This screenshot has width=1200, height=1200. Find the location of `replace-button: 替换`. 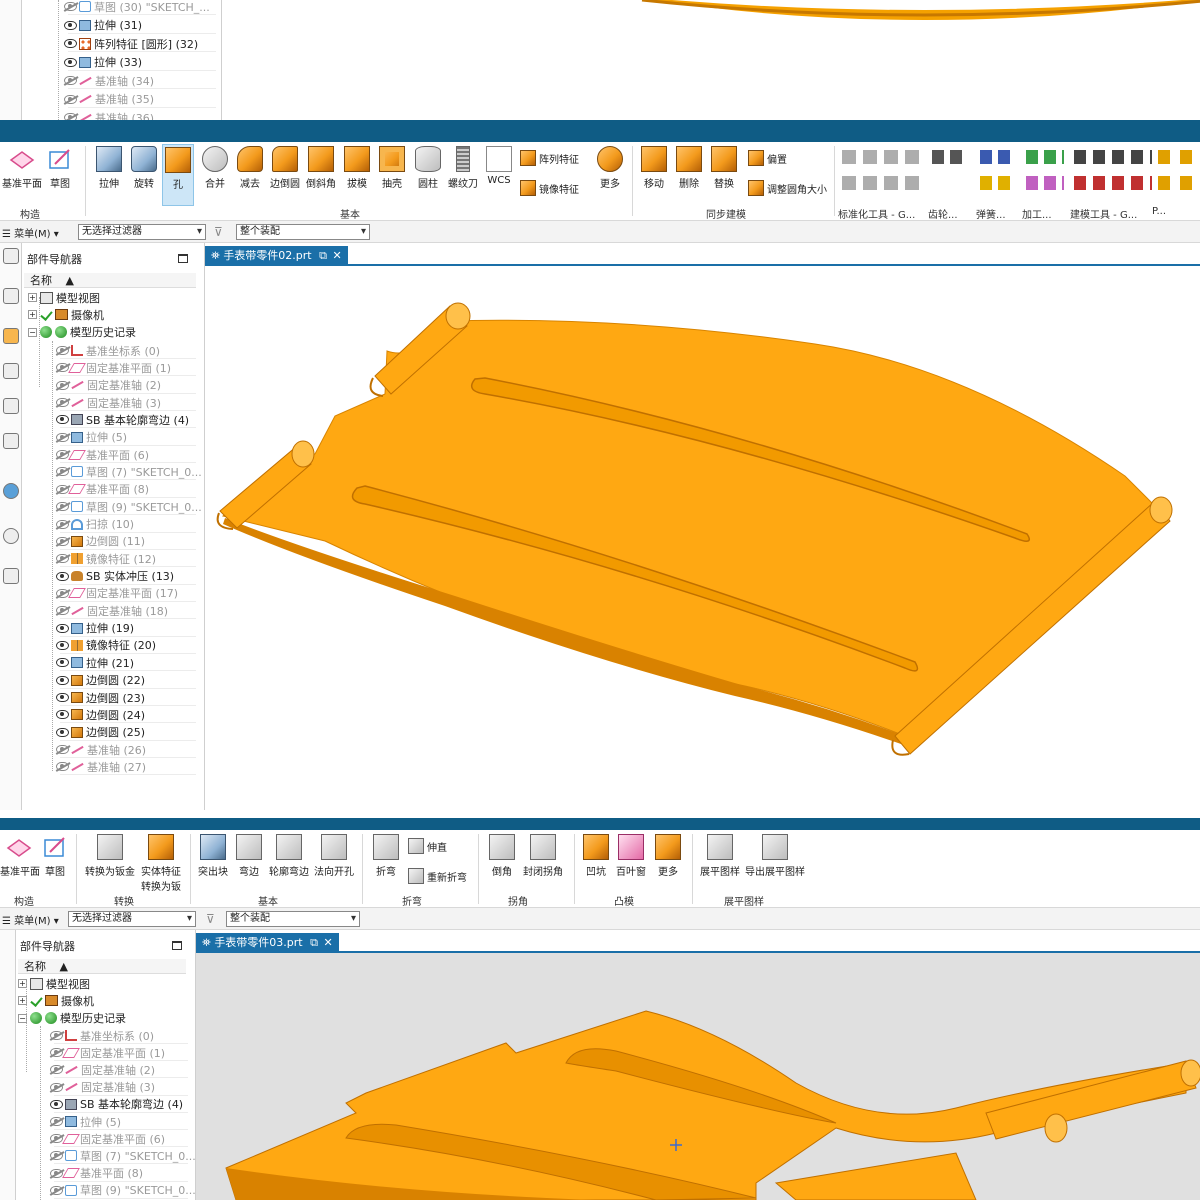

replace-button: 替换 is located at coordinates (724, 168).